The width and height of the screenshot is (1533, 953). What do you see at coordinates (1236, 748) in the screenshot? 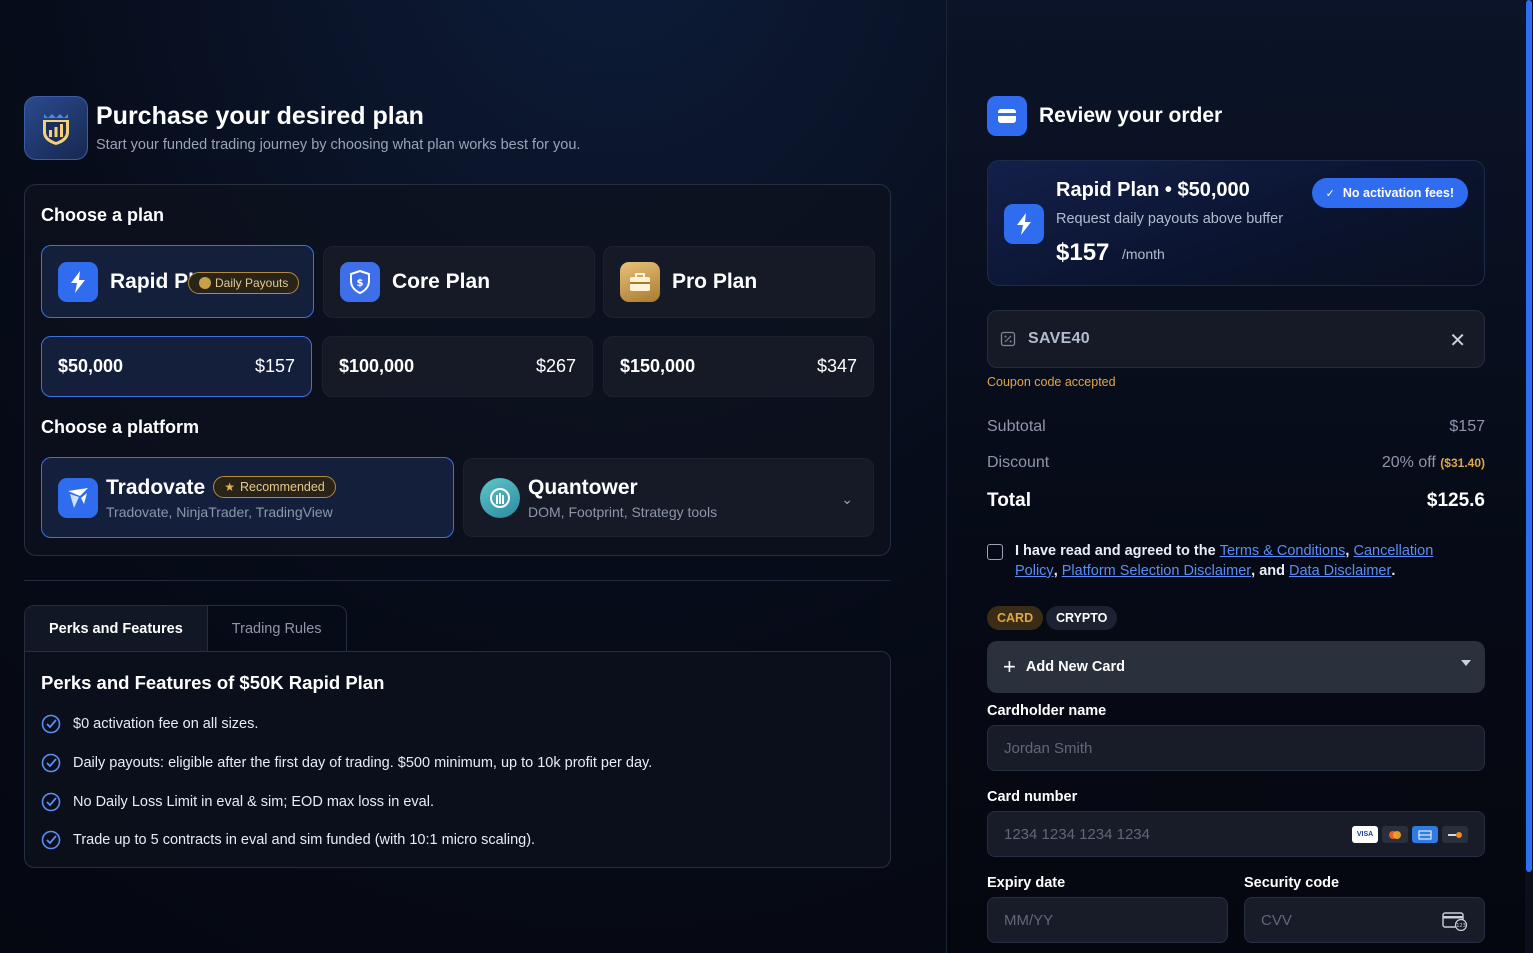
I see `cardholder-name-field: Jordan Smith` at bounding box center [1236, 748].